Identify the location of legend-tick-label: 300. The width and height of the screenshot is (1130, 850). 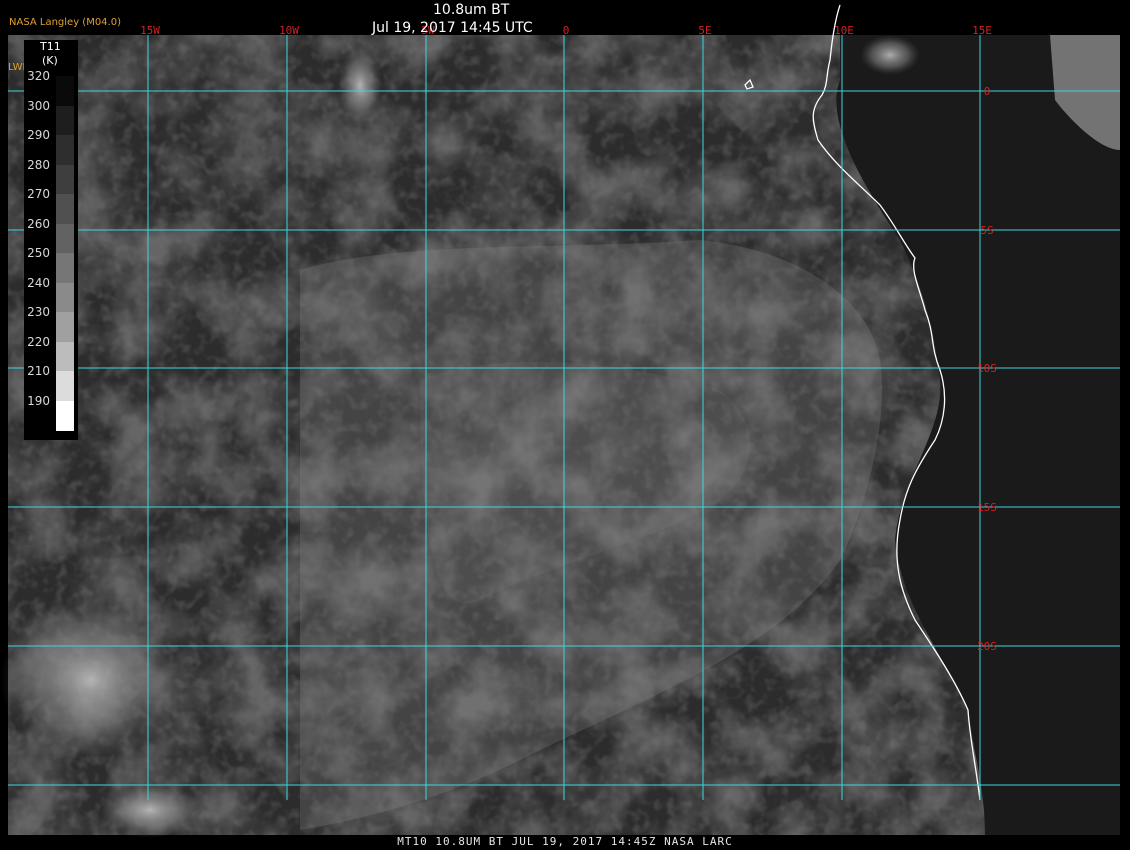
(38, 105).